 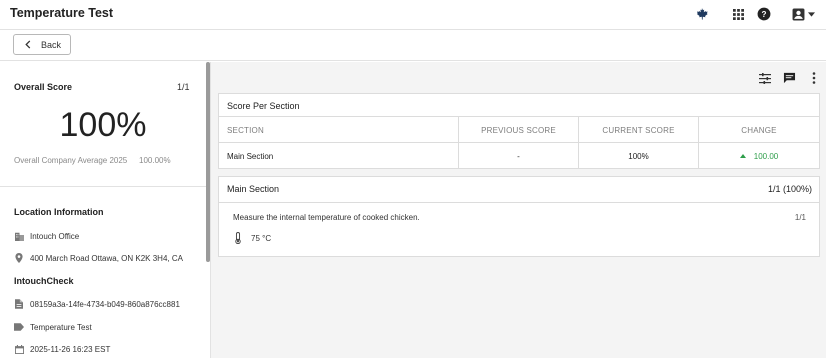 What do you see at coordinates (103, 125) in the screenshot?
I see `overall-score-percent: 100%` at bounding box center [103, 125].